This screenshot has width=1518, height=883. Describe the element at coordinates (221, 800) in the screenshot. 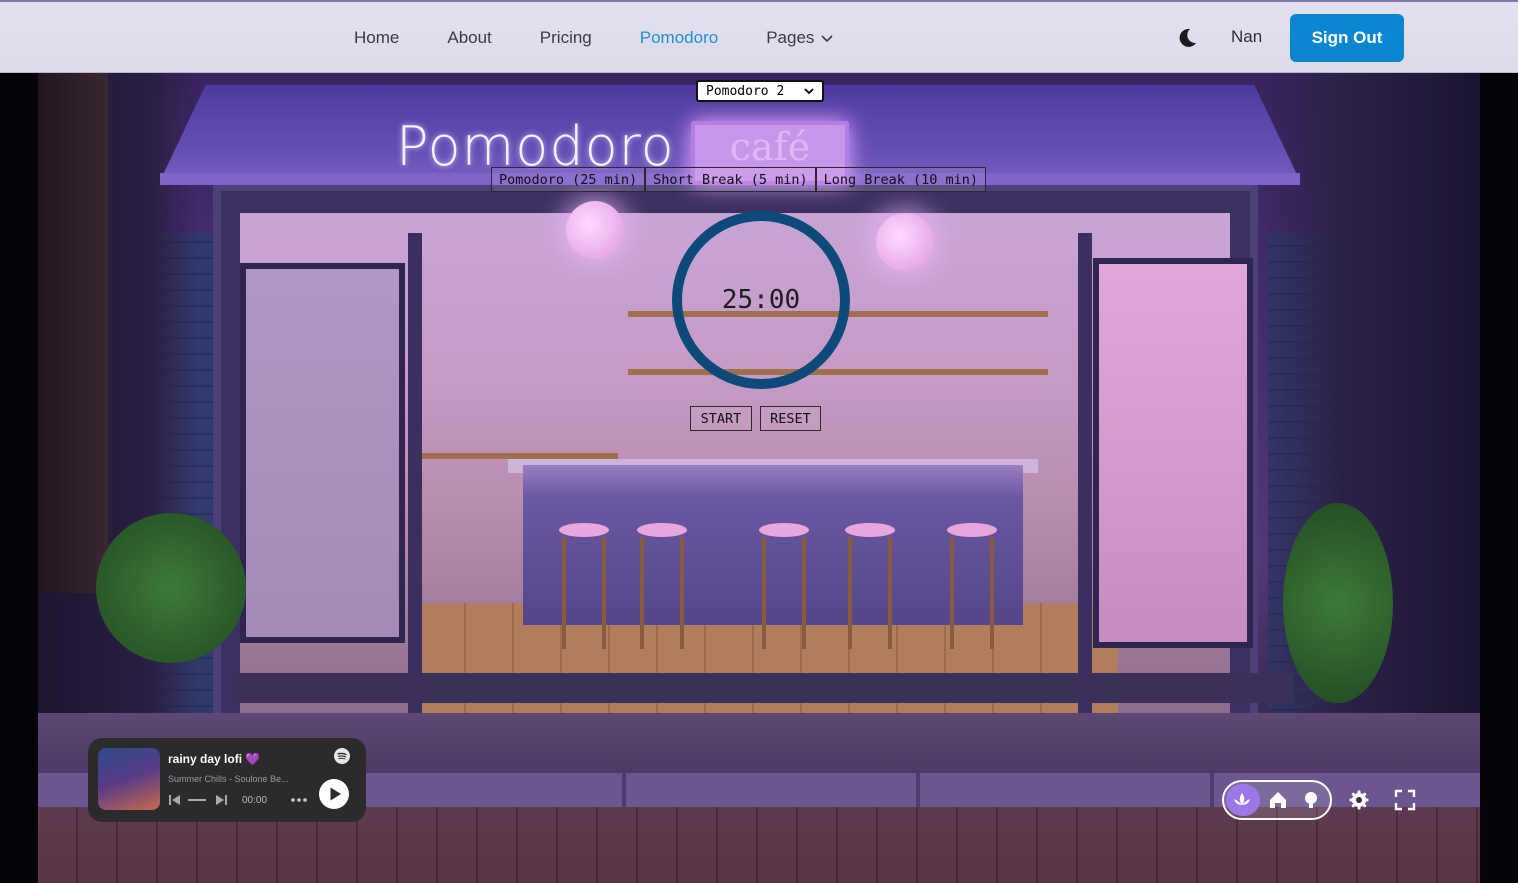

I see `next-track-icon` at that location.